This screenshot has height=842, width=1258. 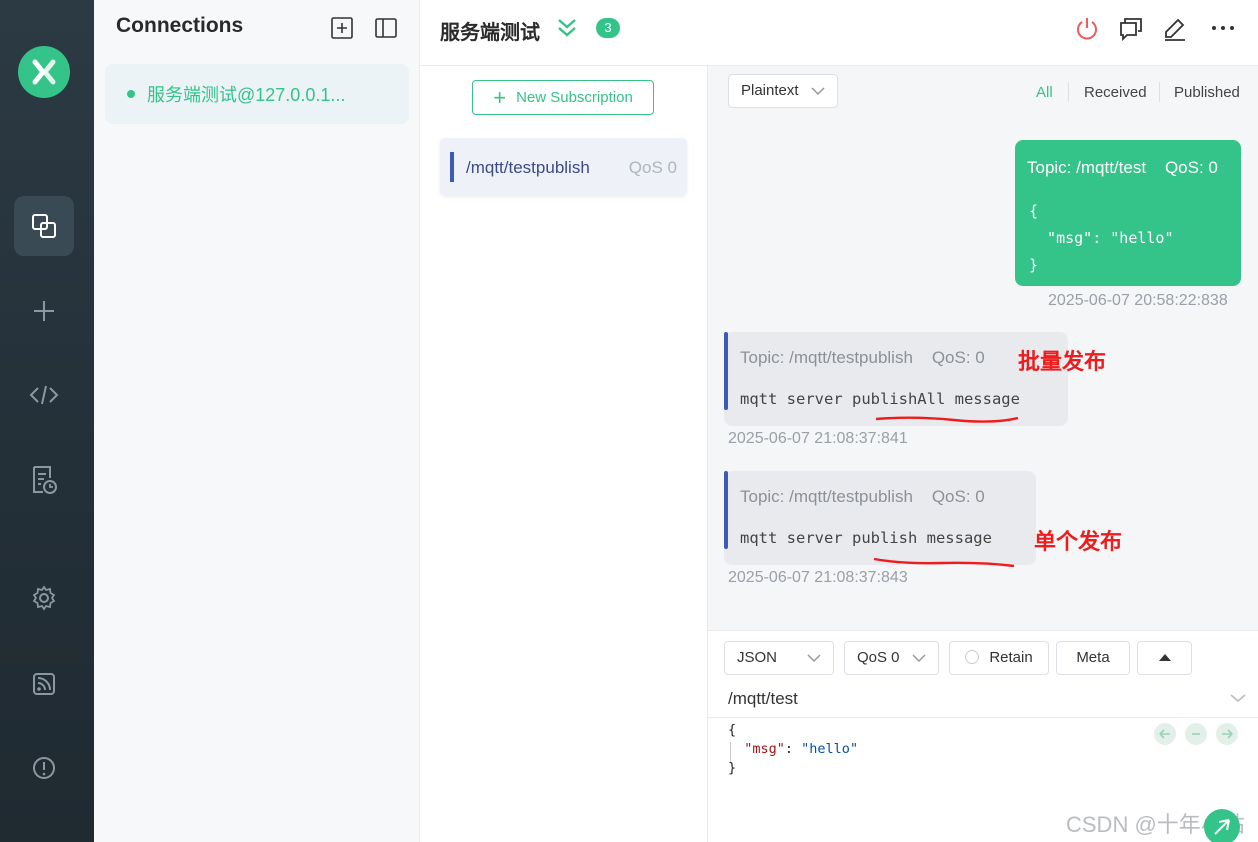 I want to click on retain-toggle: Retain, so click(x=999, y=658).